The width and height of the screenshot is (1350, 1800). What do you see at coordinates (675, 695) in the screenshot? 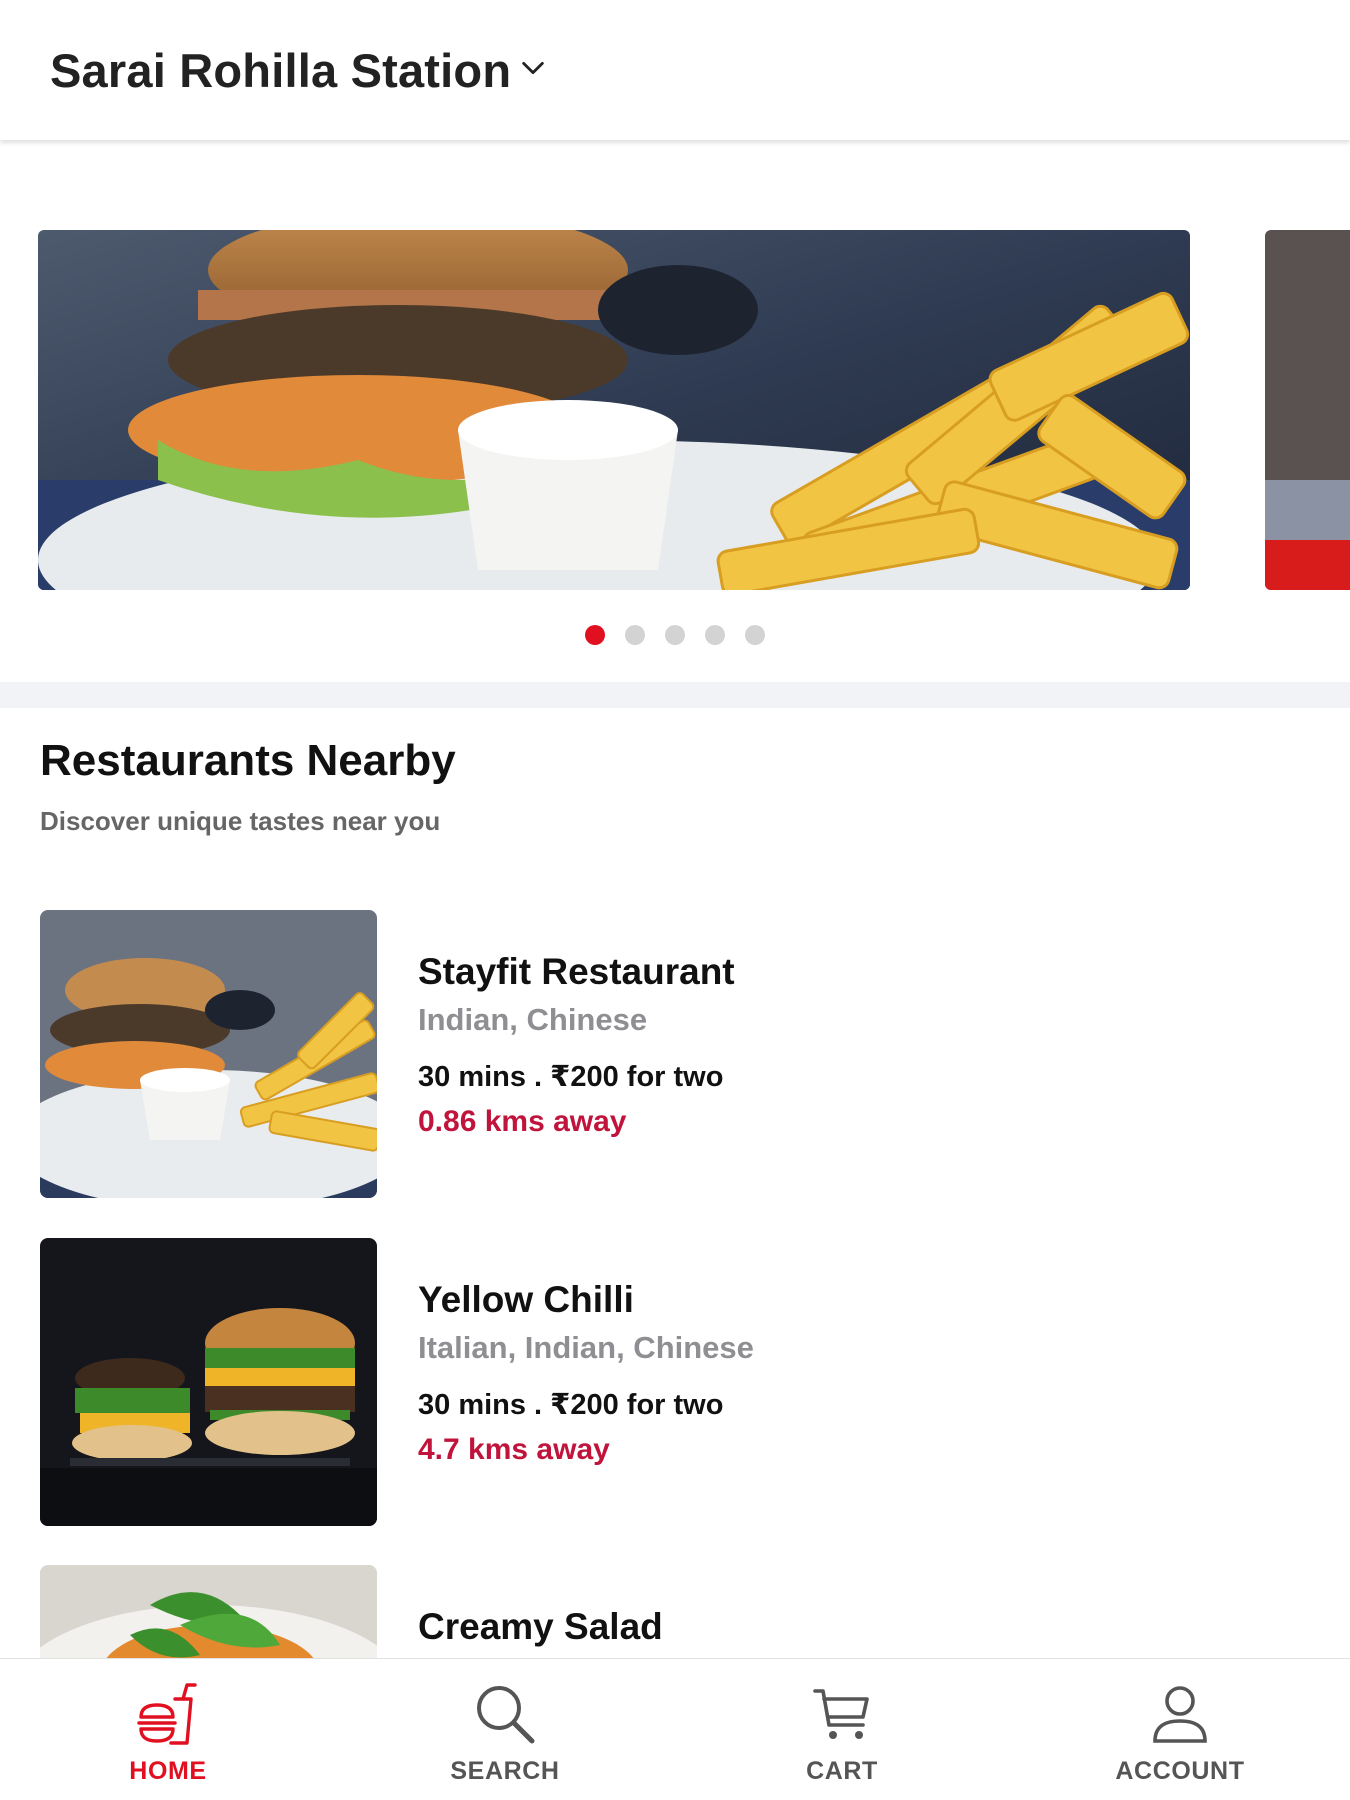
I see `section-divider` at bounding box center [675, 695].